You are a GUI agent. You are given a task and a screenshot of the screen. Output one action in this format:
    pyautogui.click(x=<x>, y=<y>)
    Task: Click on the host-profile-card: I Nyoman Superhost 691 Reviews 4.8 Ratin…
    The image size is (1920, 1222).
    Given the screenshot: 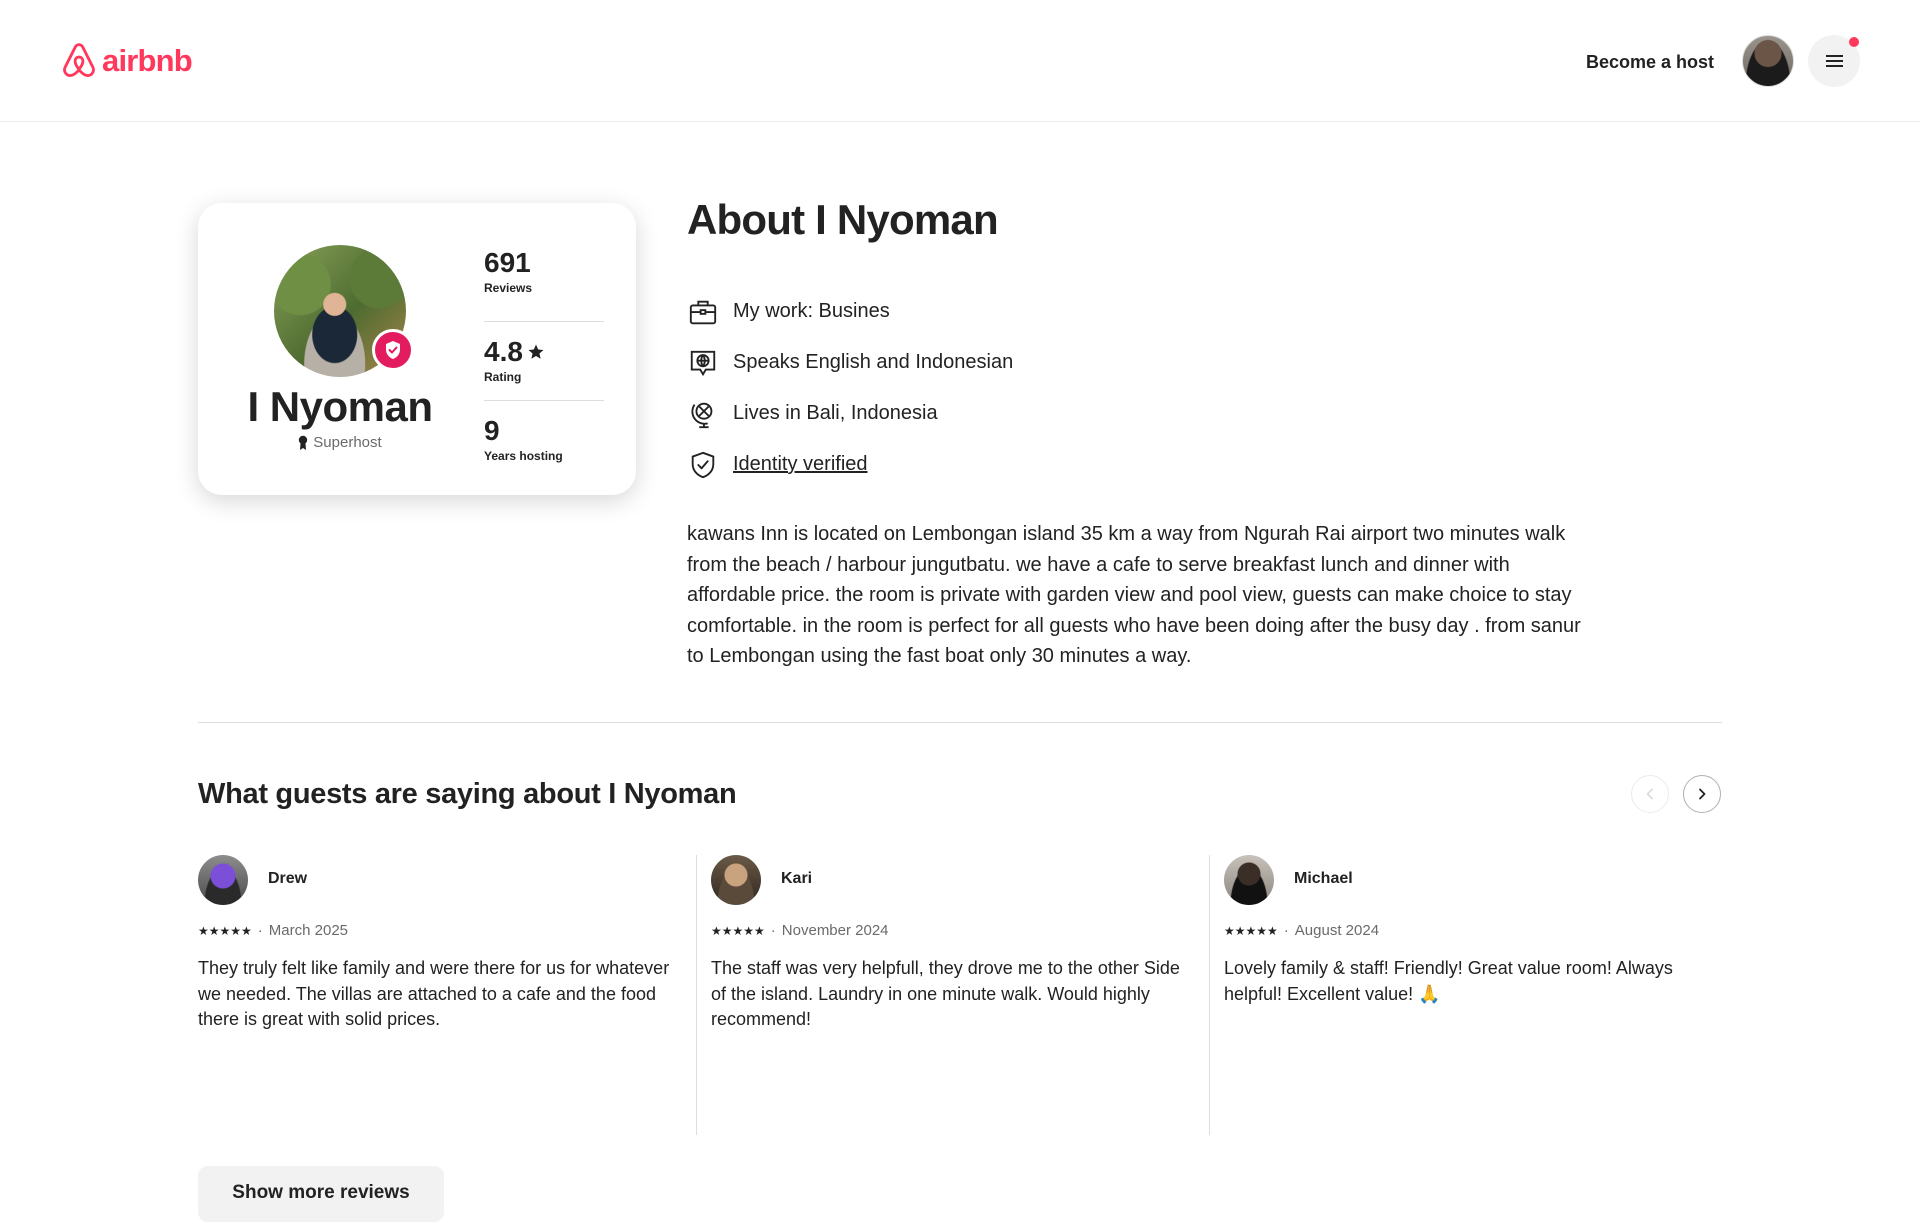 What is the action you would take?
    pyautogui.click(x=417, y=349)
    